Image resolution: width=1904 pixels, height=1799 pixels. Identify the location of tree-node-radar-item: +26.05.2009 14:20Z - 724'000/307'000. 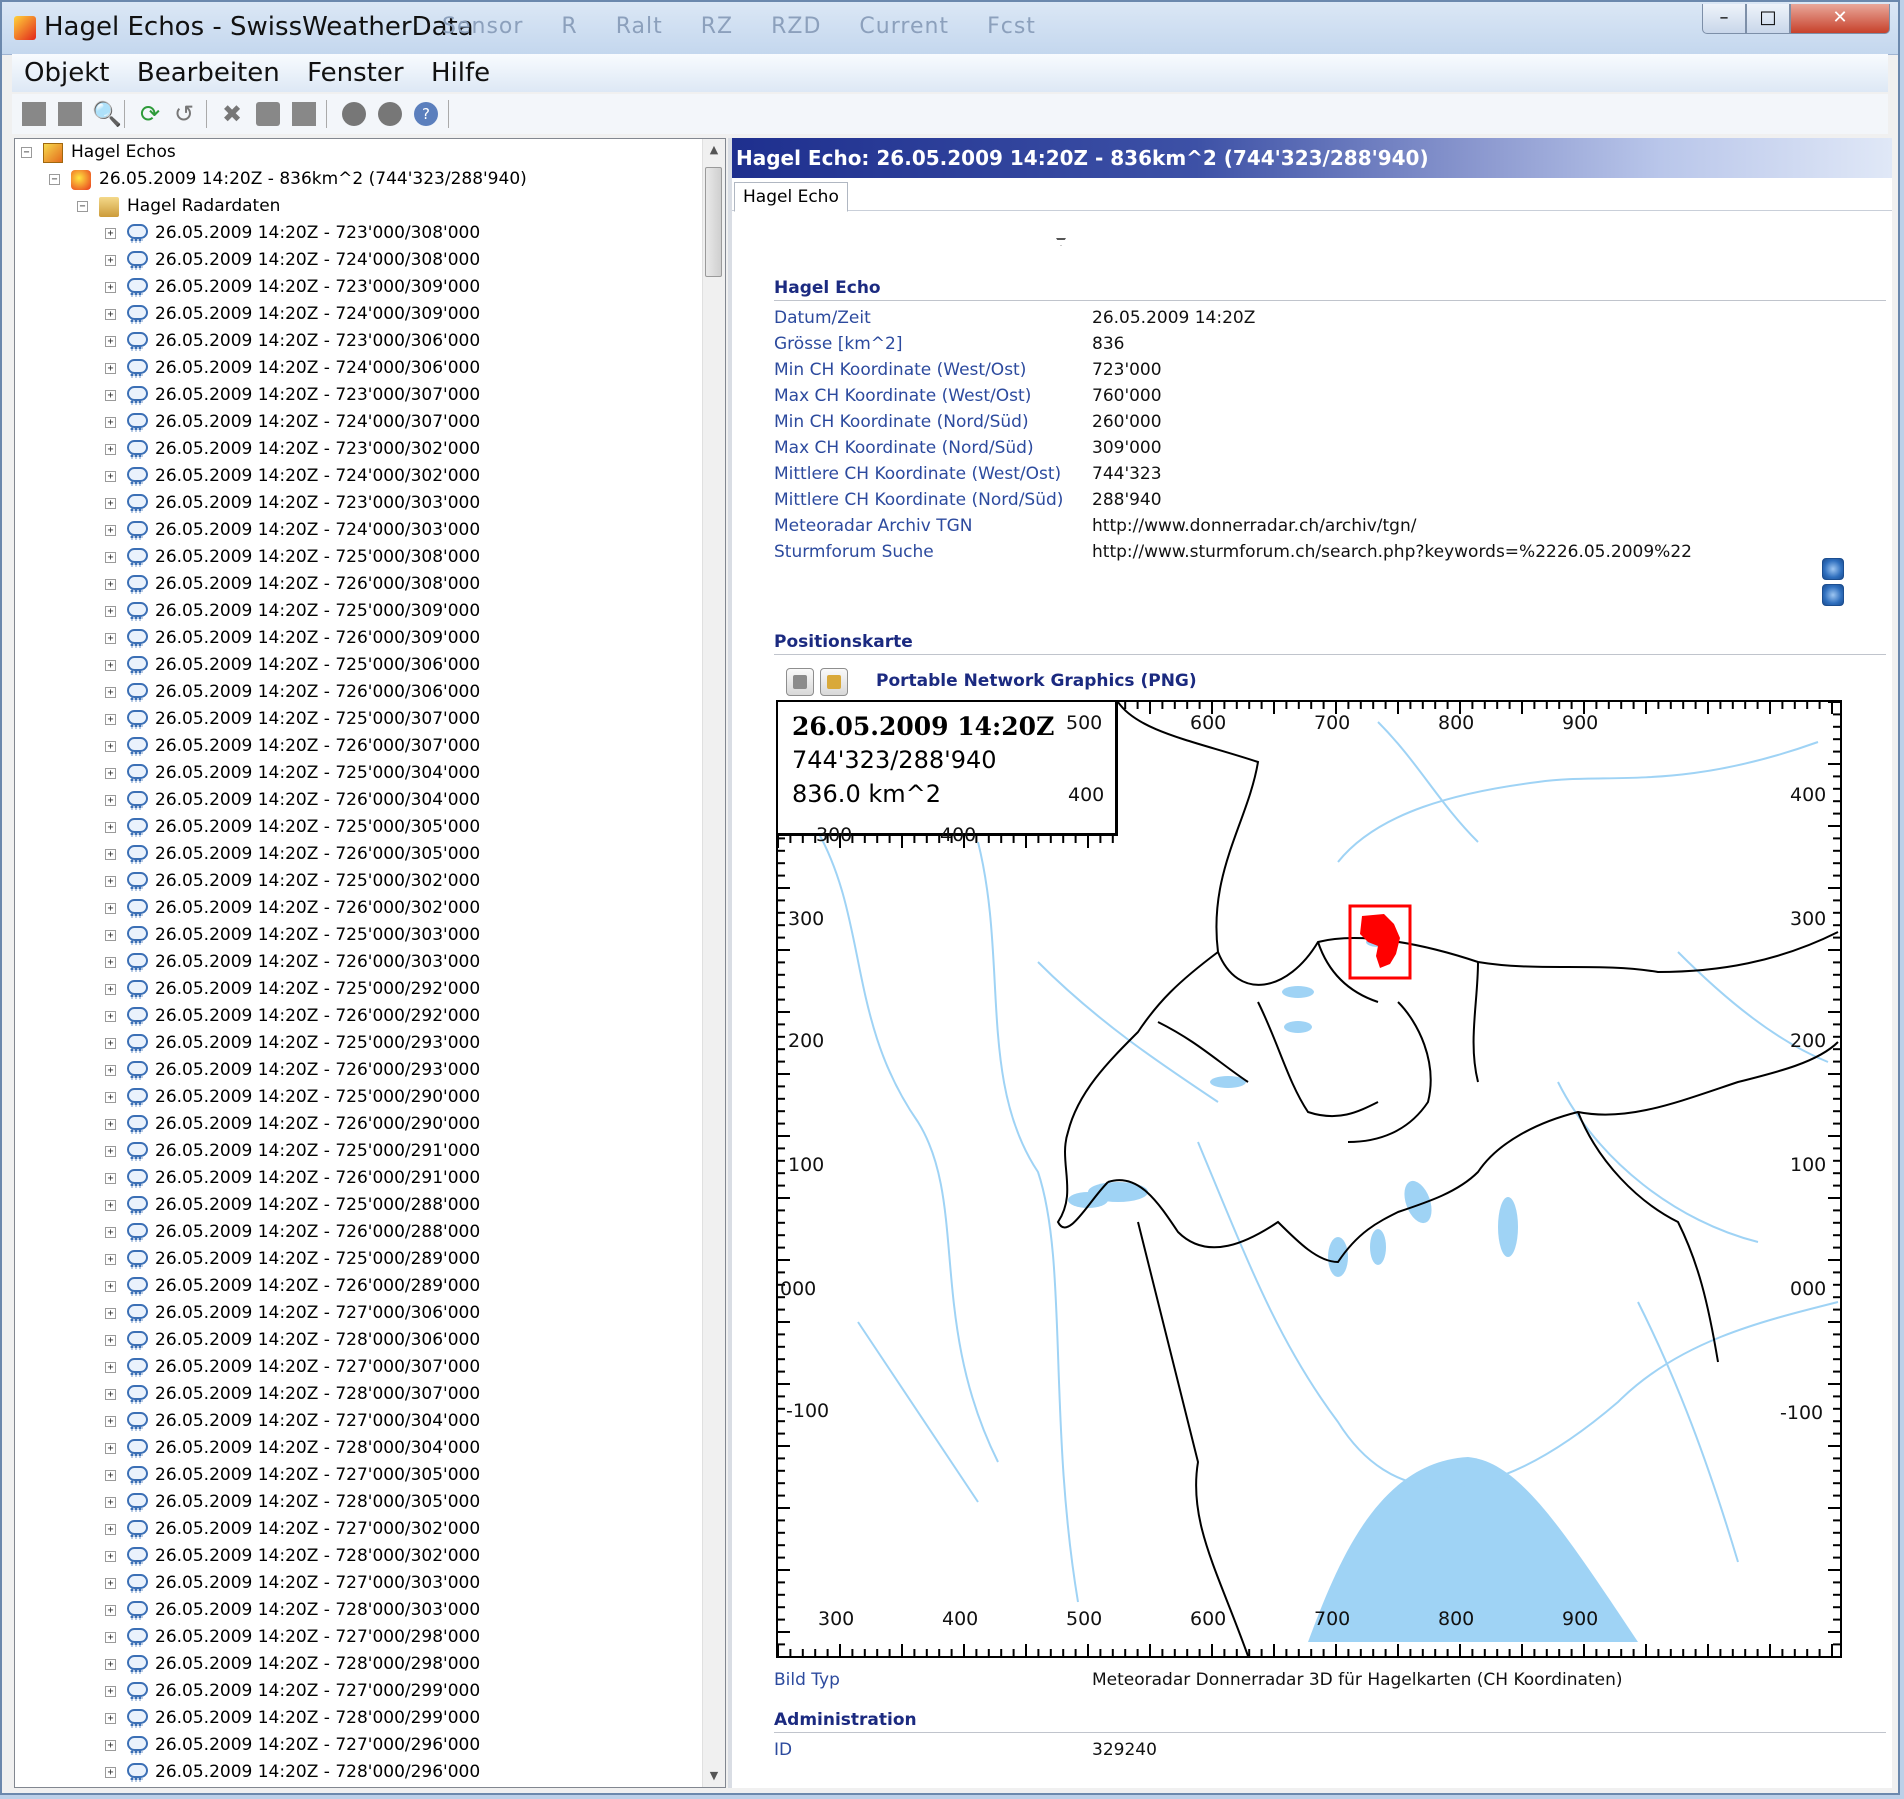
(358, 422).